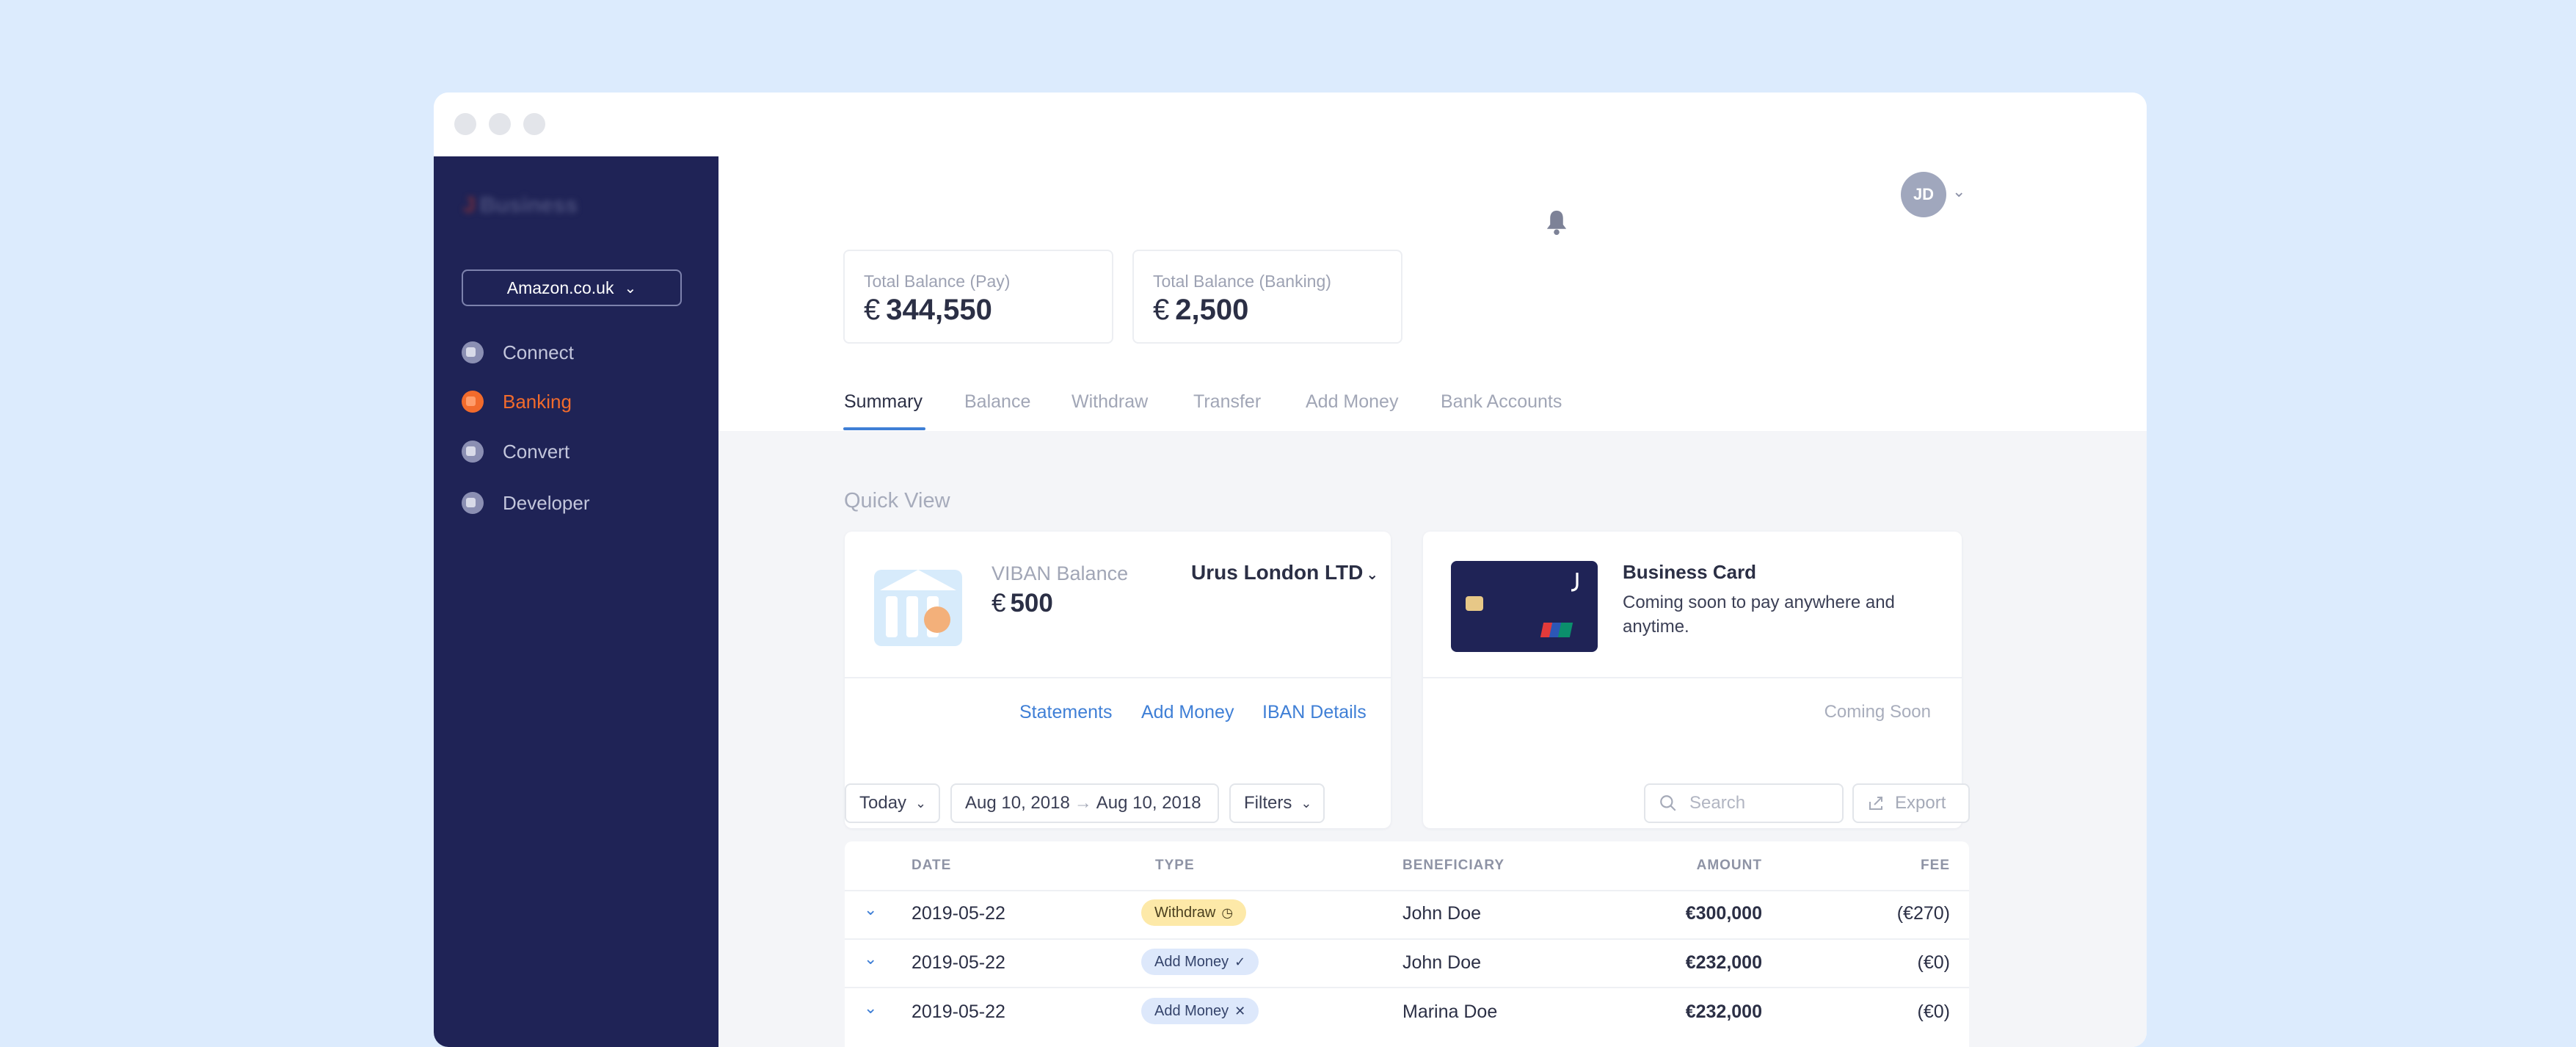 The width and height of the screenshot is (2576, 1047). What do you see at coordinates (1267, 297) in the screenshot?
I see `balance-card-banking: Total Balance (Banking) €2,500` at bounding box center [1267, 297].